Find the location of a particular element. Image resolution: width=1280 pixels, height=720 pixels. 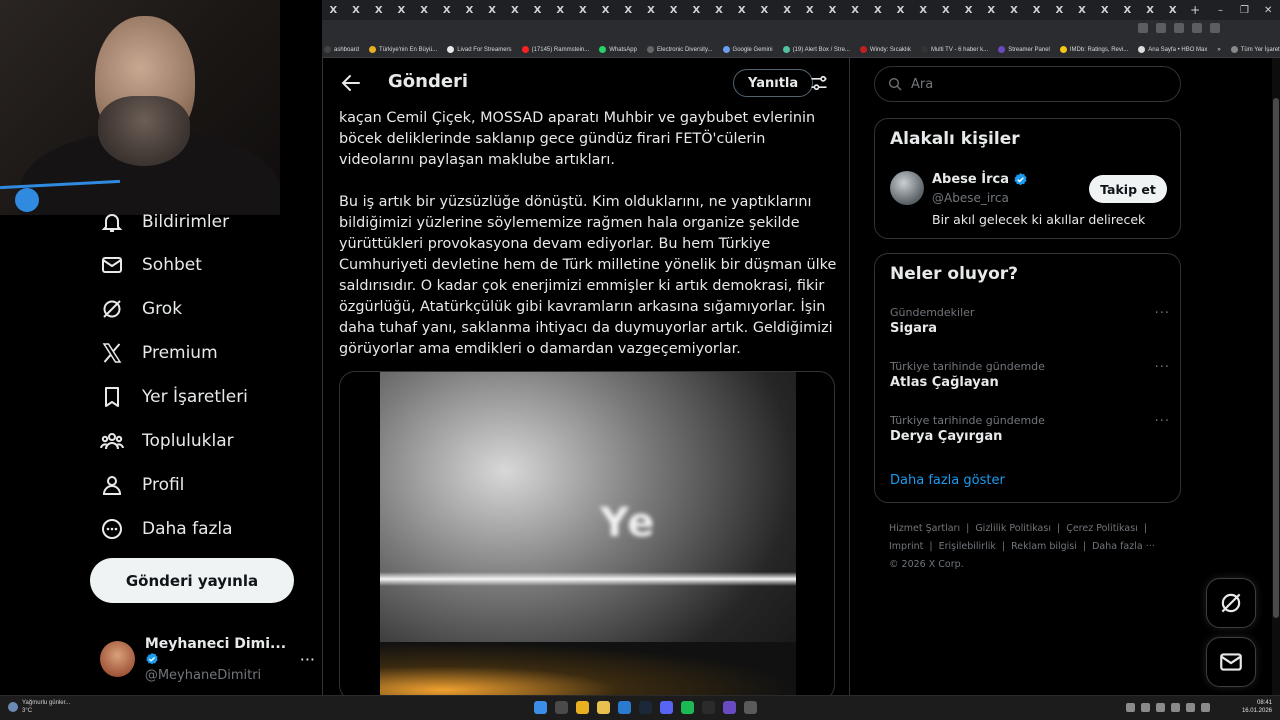

browser-extension-icons is located at coordinates (1179, 28).